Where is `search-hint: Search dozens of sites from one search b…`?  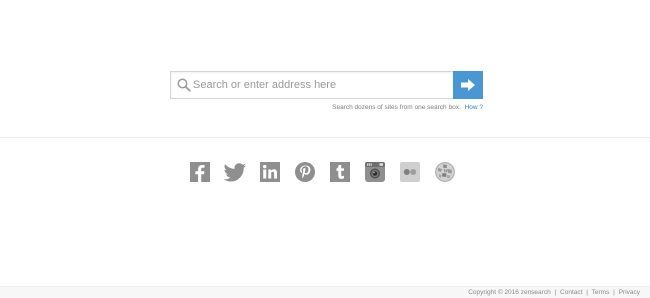
search-hint: Search dozens of sites from one search b… is located at coordinates (407, 107).